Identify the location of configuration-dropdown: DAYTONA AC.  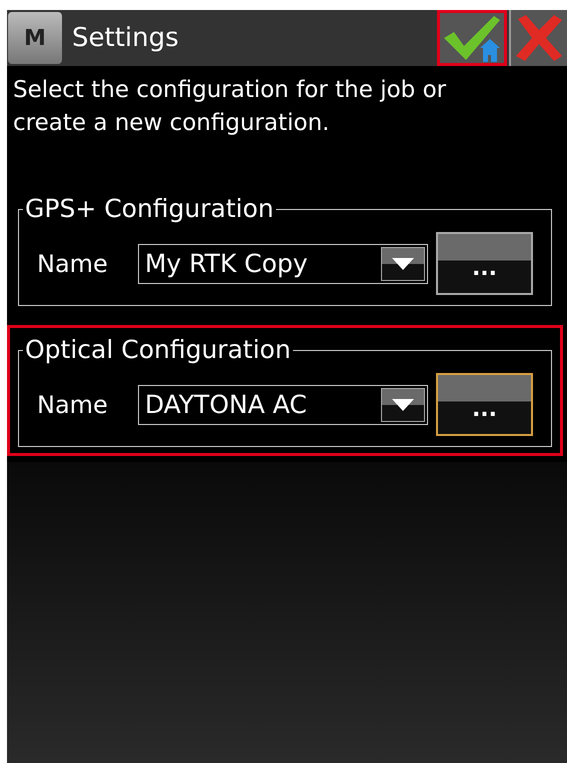
(283, 404).